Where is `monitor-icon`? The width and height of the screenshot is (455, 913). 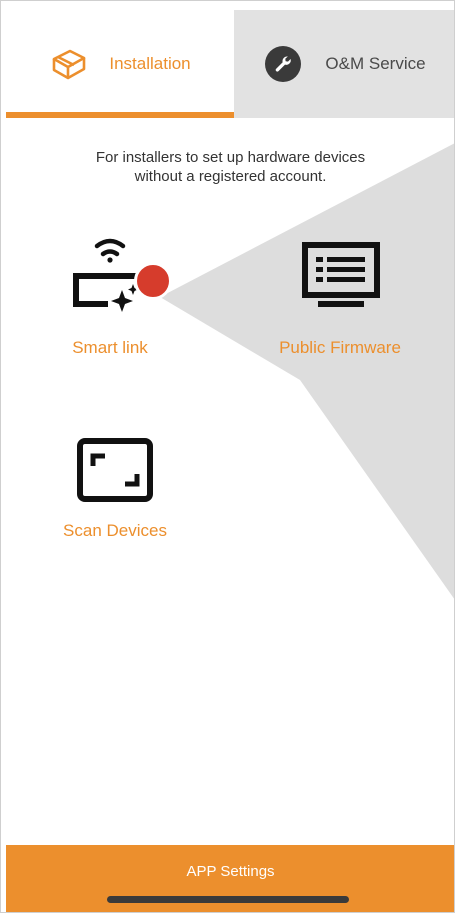
monitor-icon is located at coordinates (341, 277).